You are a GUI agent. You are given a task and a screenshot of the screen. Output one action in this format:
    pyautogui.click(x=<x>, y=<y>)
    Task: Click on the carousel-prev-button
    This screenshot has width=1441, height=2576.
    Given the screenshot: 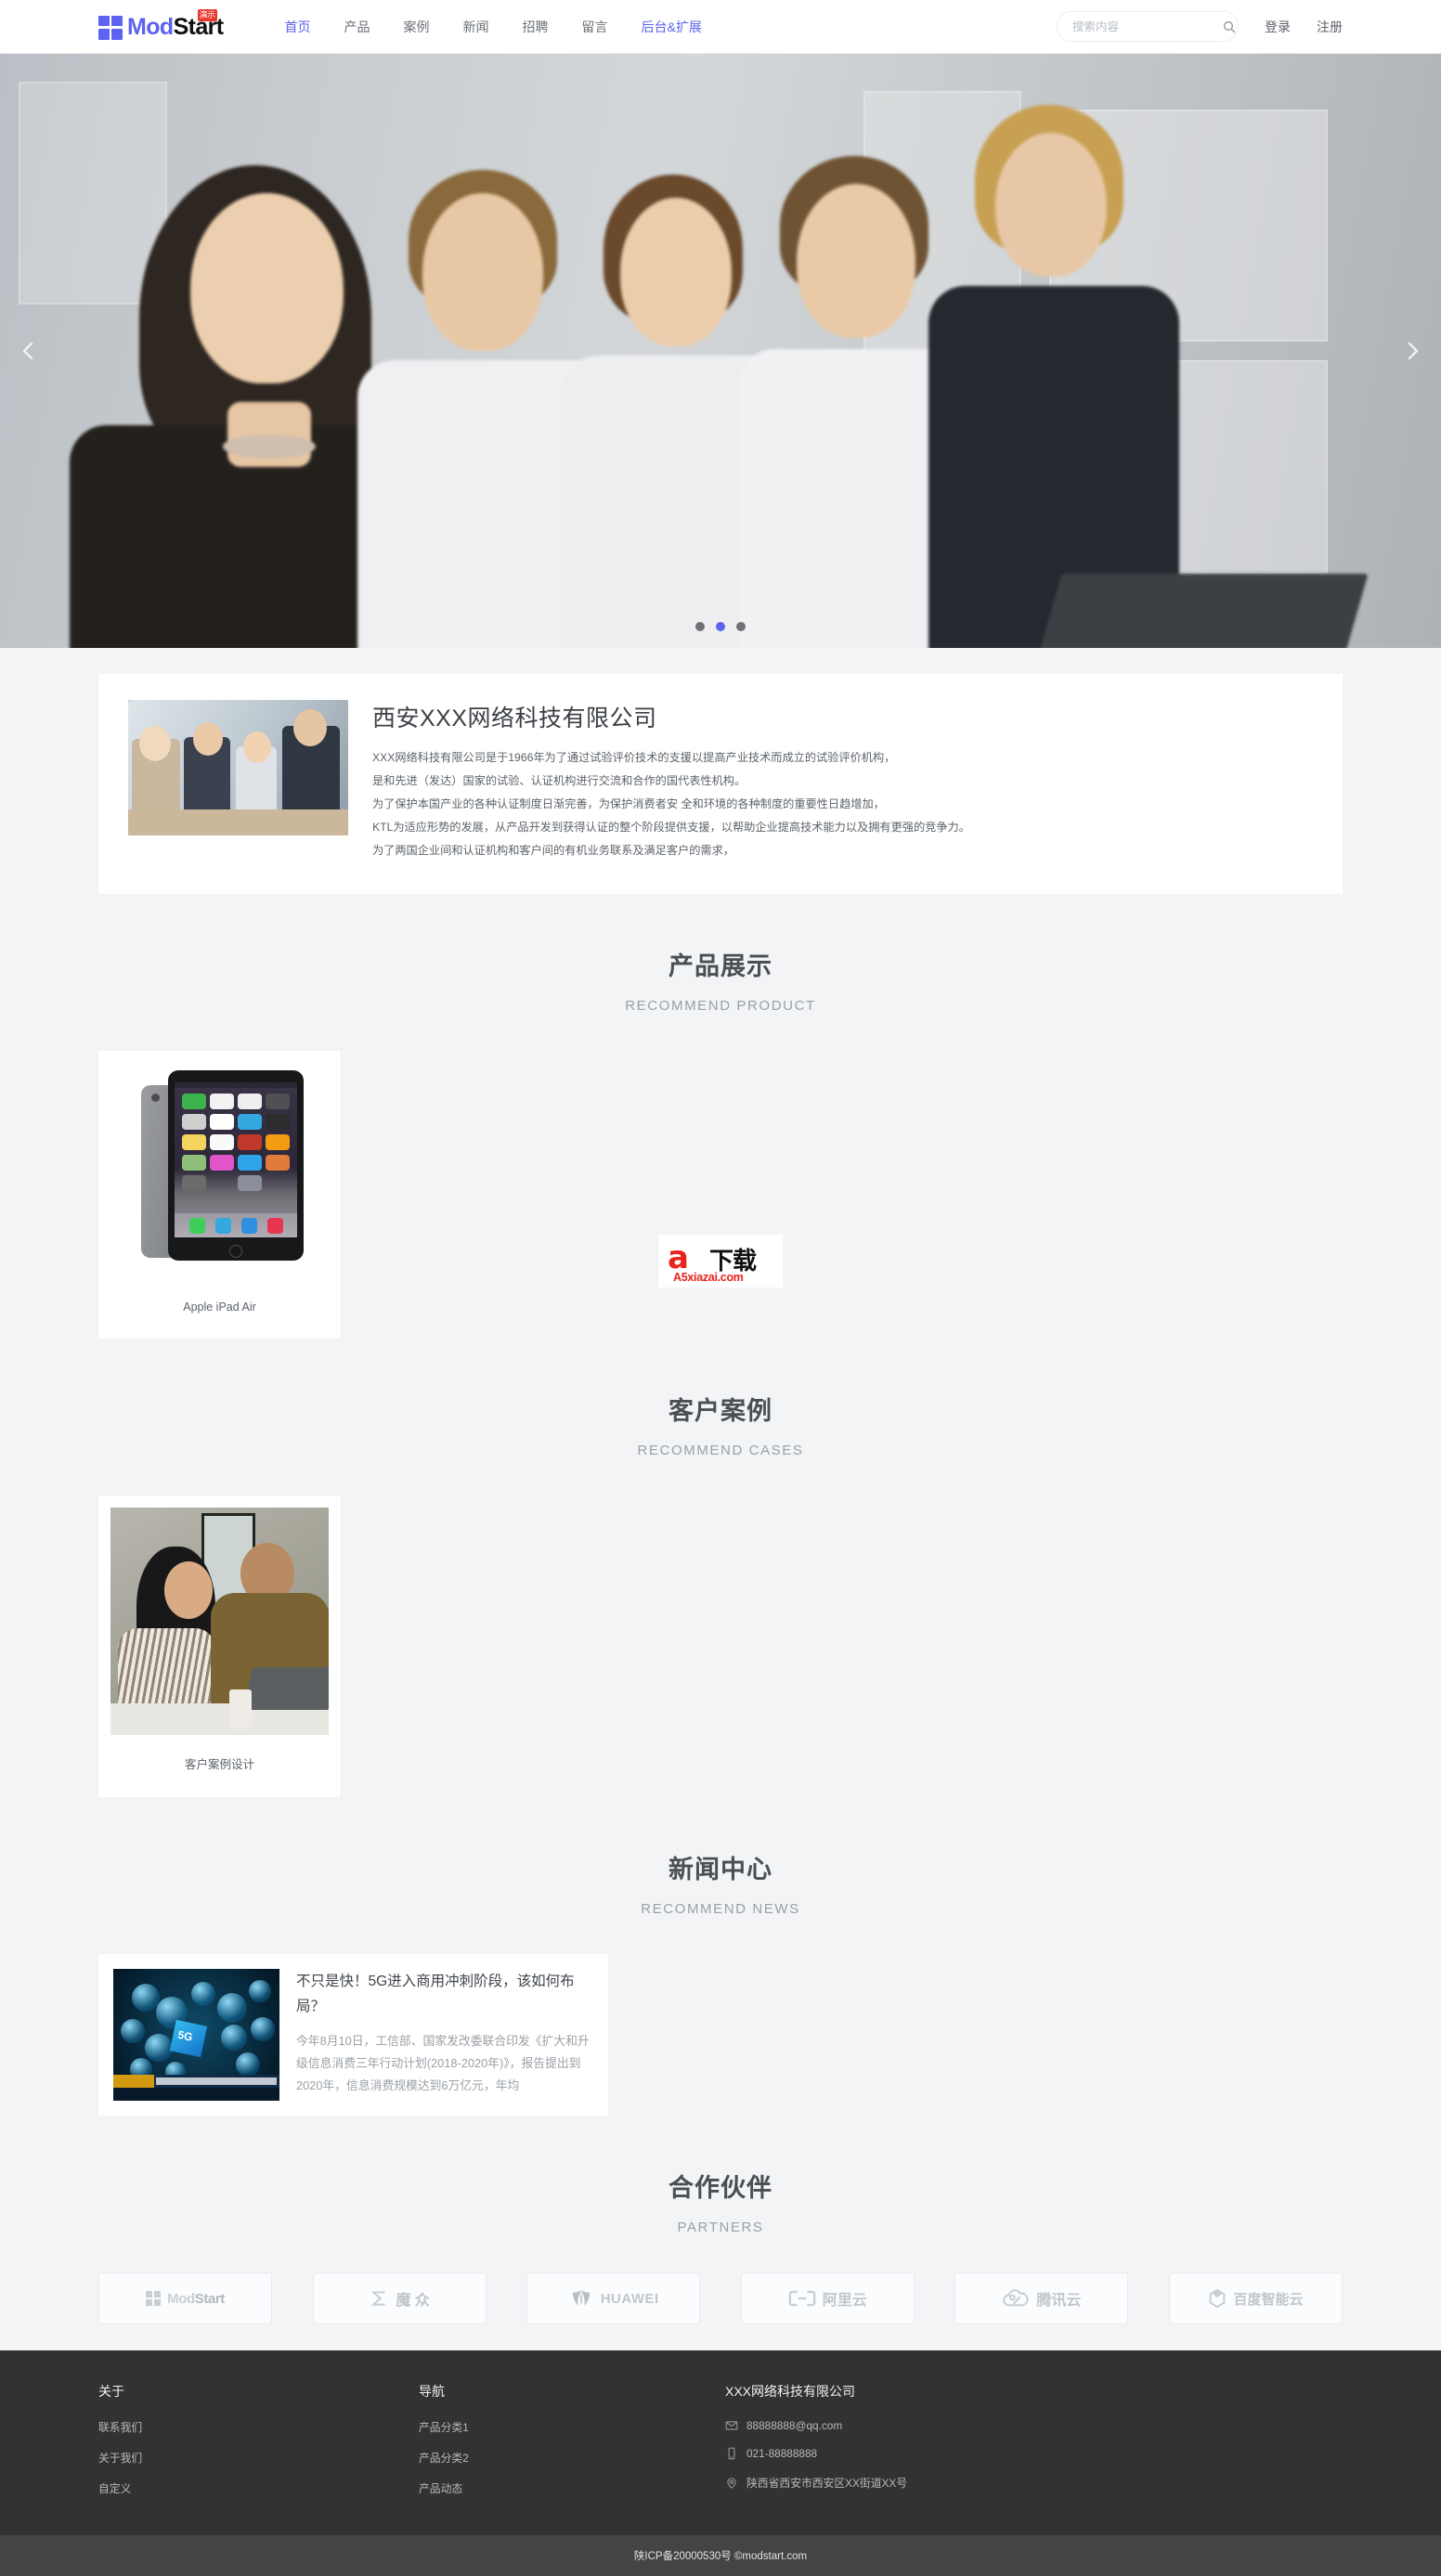 What is the action you would take?
    pyautogui.click(x=28, y=351)
    